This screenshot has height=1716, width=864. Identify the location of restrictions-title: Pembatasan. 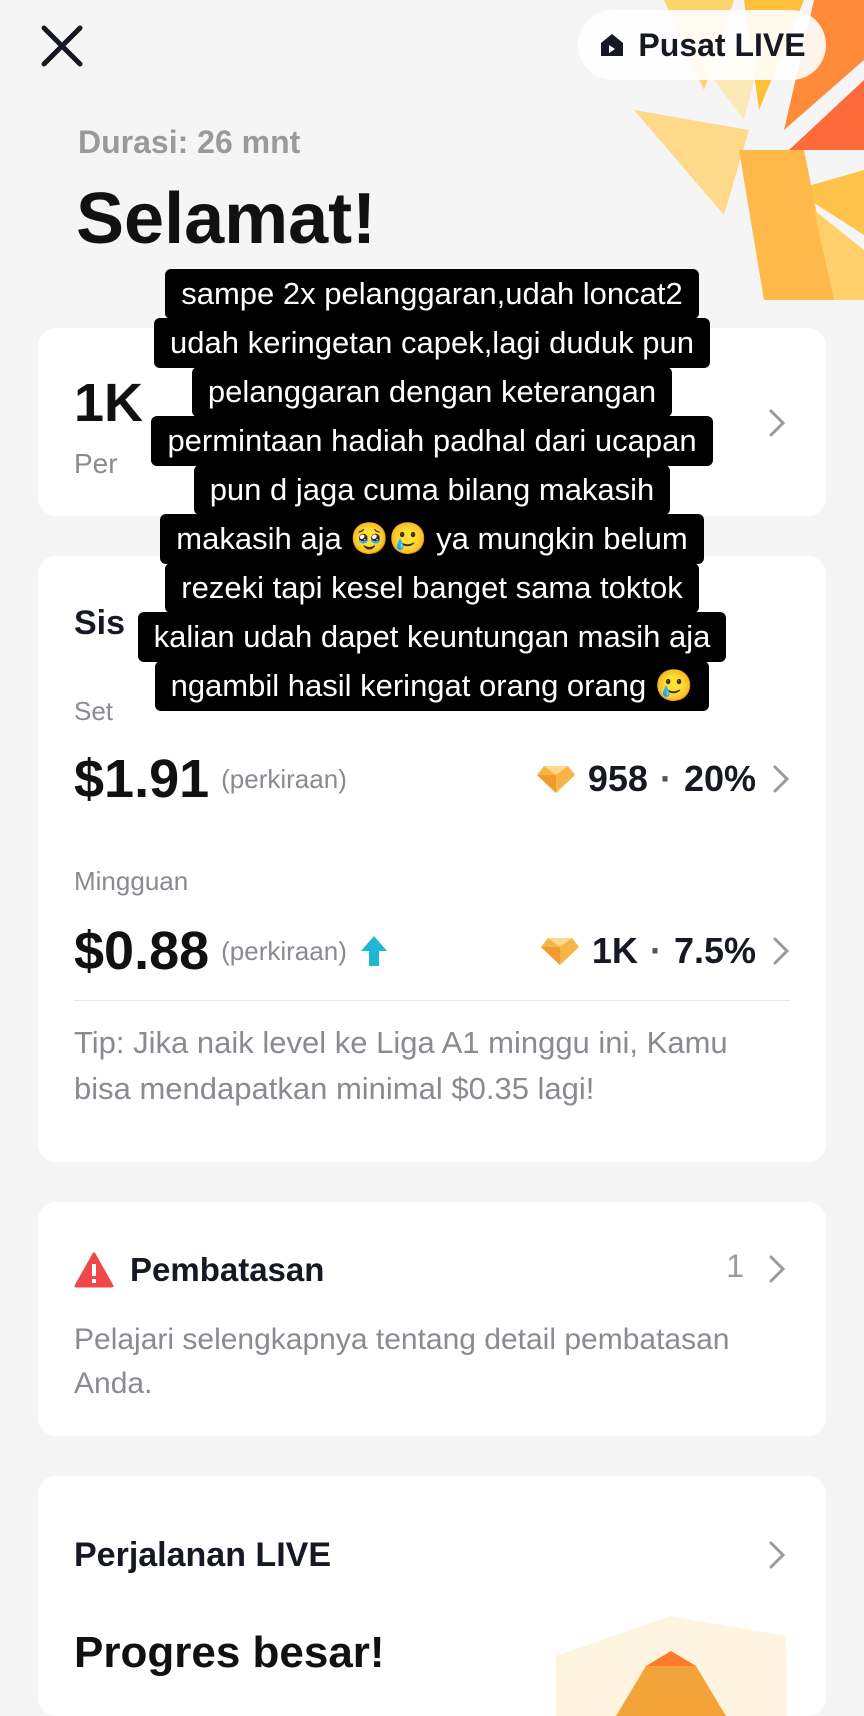
(227, 1269).